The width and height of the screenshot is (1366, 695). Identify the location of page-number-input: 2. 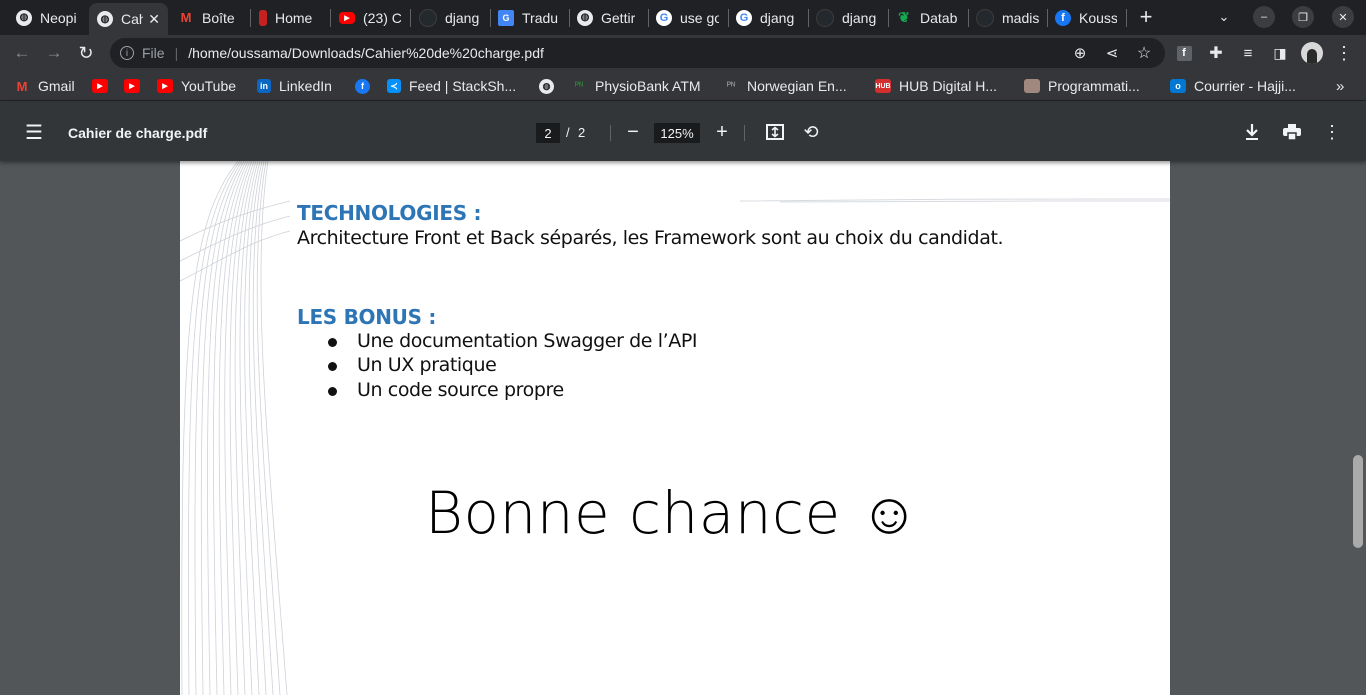
(548, 133).